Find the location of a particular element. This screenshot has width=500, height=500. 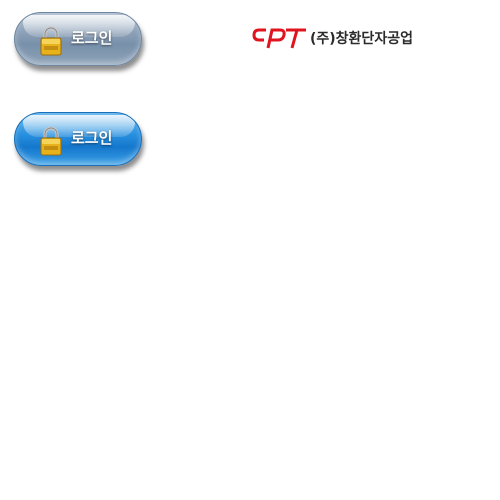

company-logo: (주)창환단자공업 is located at coordinates (332, 39).